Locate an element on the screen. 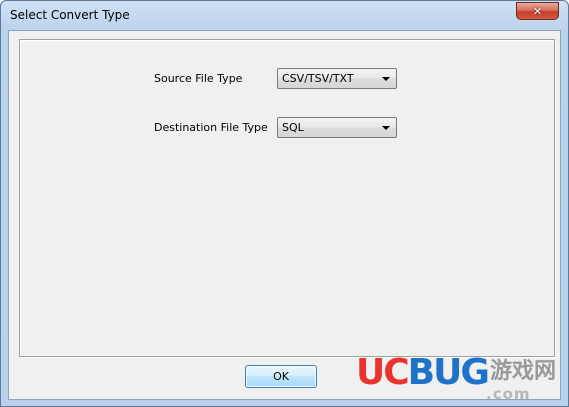  watermark-brand: UCBUG is located at coordinates (423, 372).